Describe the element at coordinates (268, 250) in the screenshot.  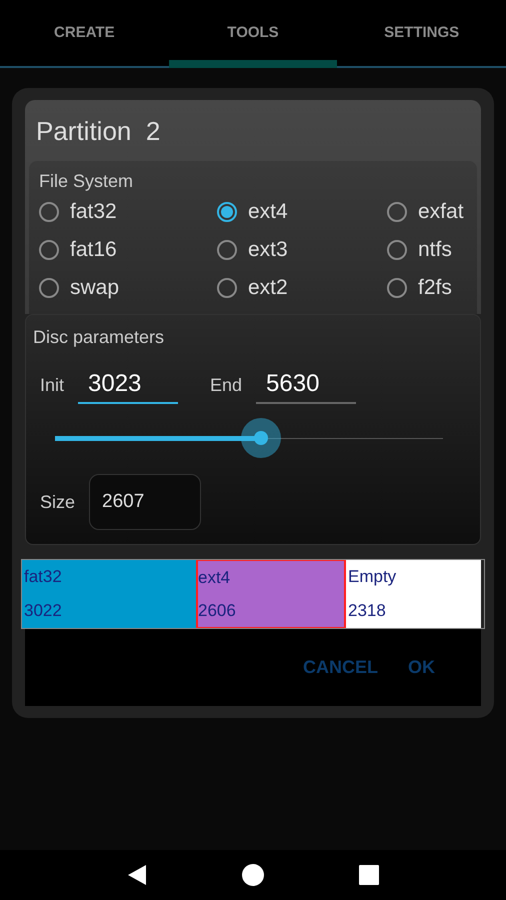
I see `radio-label: ext3` at that location.